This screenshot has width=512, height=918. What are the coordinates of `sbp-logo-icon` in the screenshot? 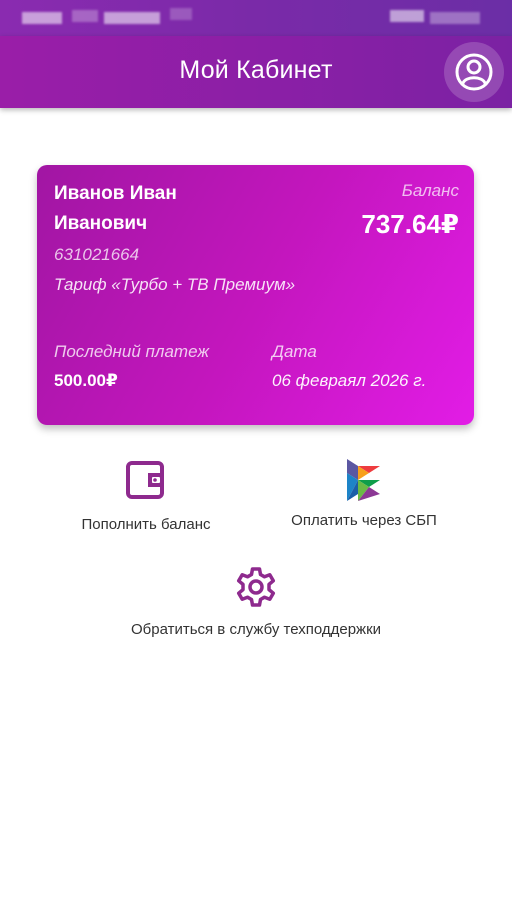 It's located at (363, 480).